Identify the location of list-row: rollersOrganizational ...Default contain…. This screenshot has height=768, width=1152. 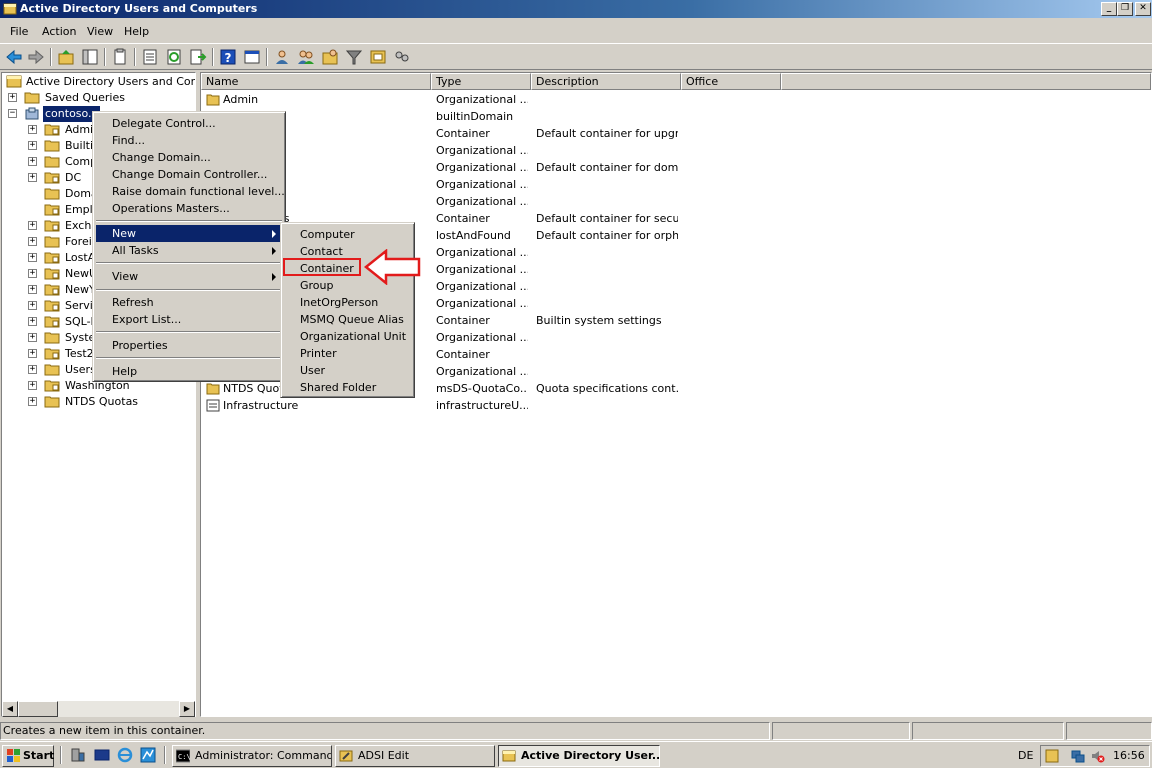
(676, 167).